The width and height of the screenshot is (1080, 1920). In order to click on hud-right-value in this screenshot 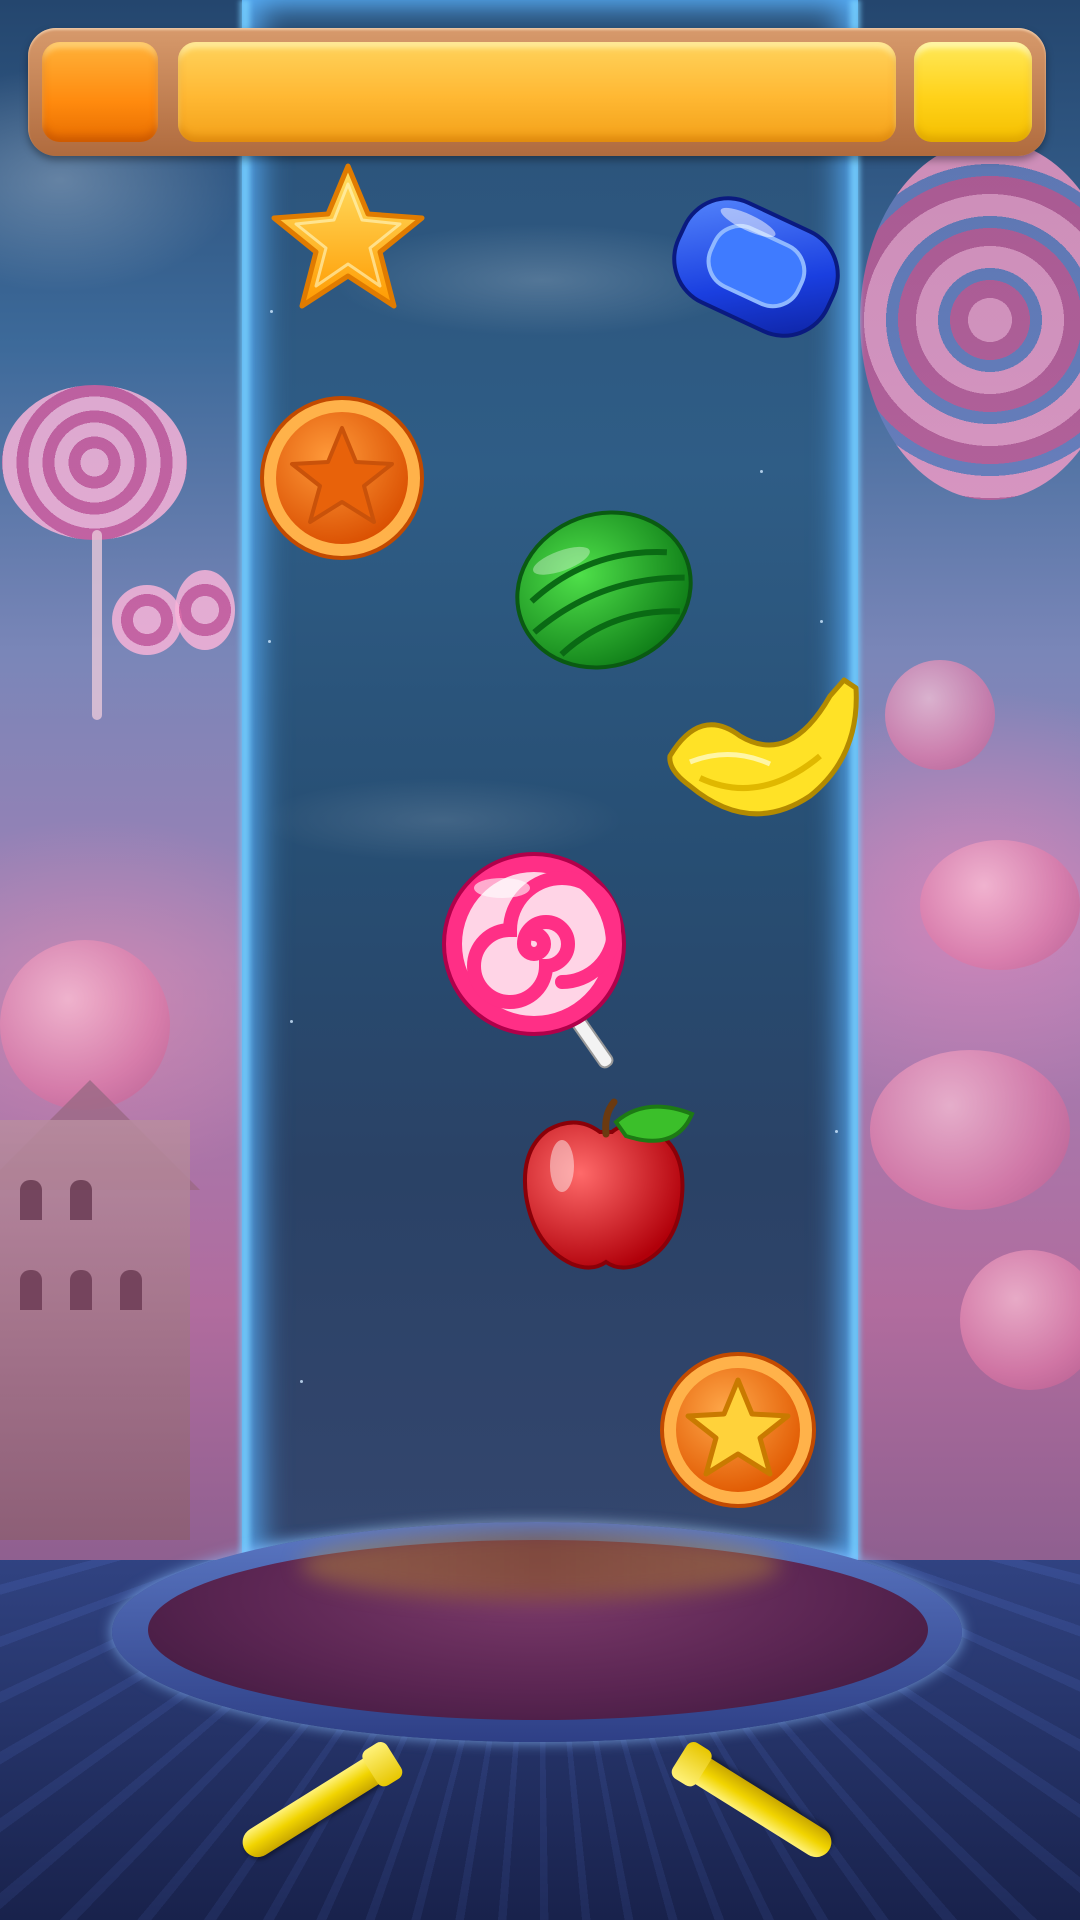, I will do `click(973, 92)`.